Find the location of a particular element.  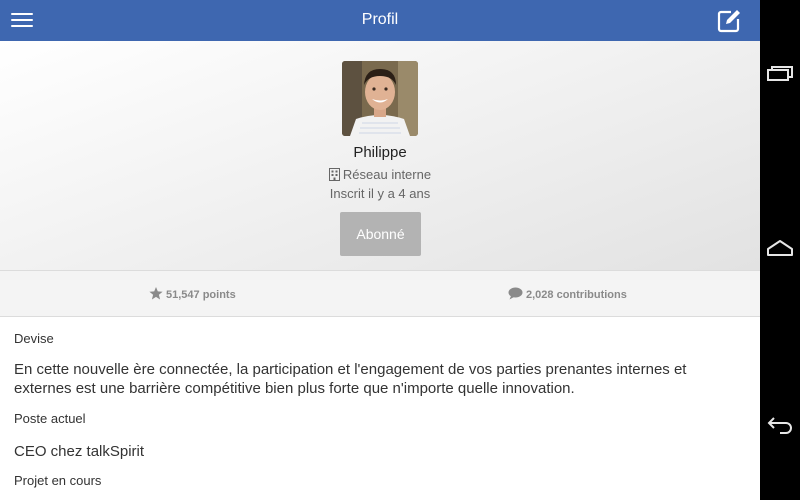

projet-label: Projet en cours is located at coordinates (58, 480).